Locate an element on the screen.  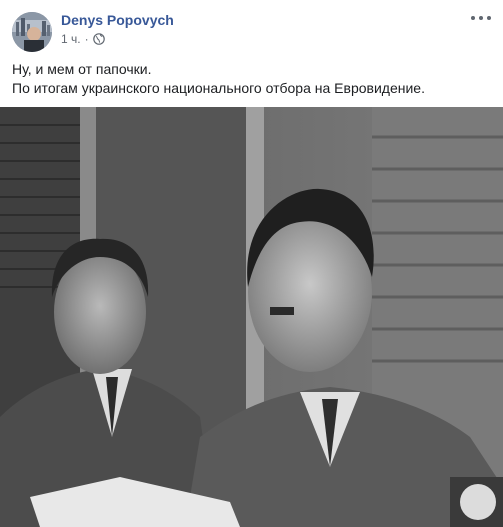
post-meta: 1 ч. · is located at coordinates (83, 39).